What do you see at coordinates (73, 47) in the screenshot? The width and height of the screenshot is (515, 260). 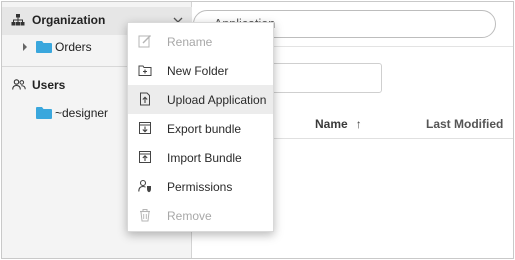 I see `tree-item-label: Orders` at bounding box center [73, 47].